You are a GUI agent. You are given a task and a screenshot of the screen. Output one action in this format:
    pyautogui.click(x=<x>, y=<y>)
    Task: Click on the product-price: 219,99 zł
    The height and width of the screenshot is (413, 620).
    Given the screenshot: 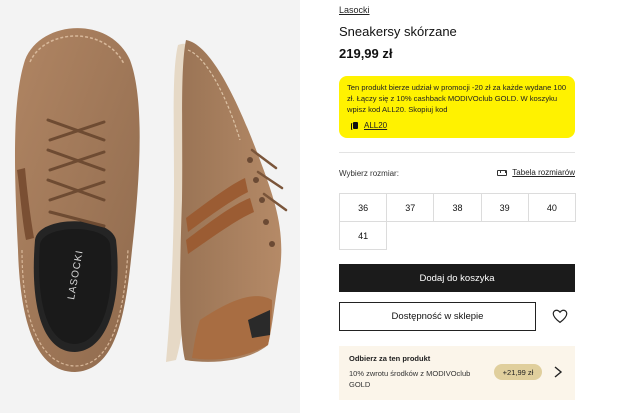 What is the action you would take?
    pyautogui.click(x=366, y=53)
    